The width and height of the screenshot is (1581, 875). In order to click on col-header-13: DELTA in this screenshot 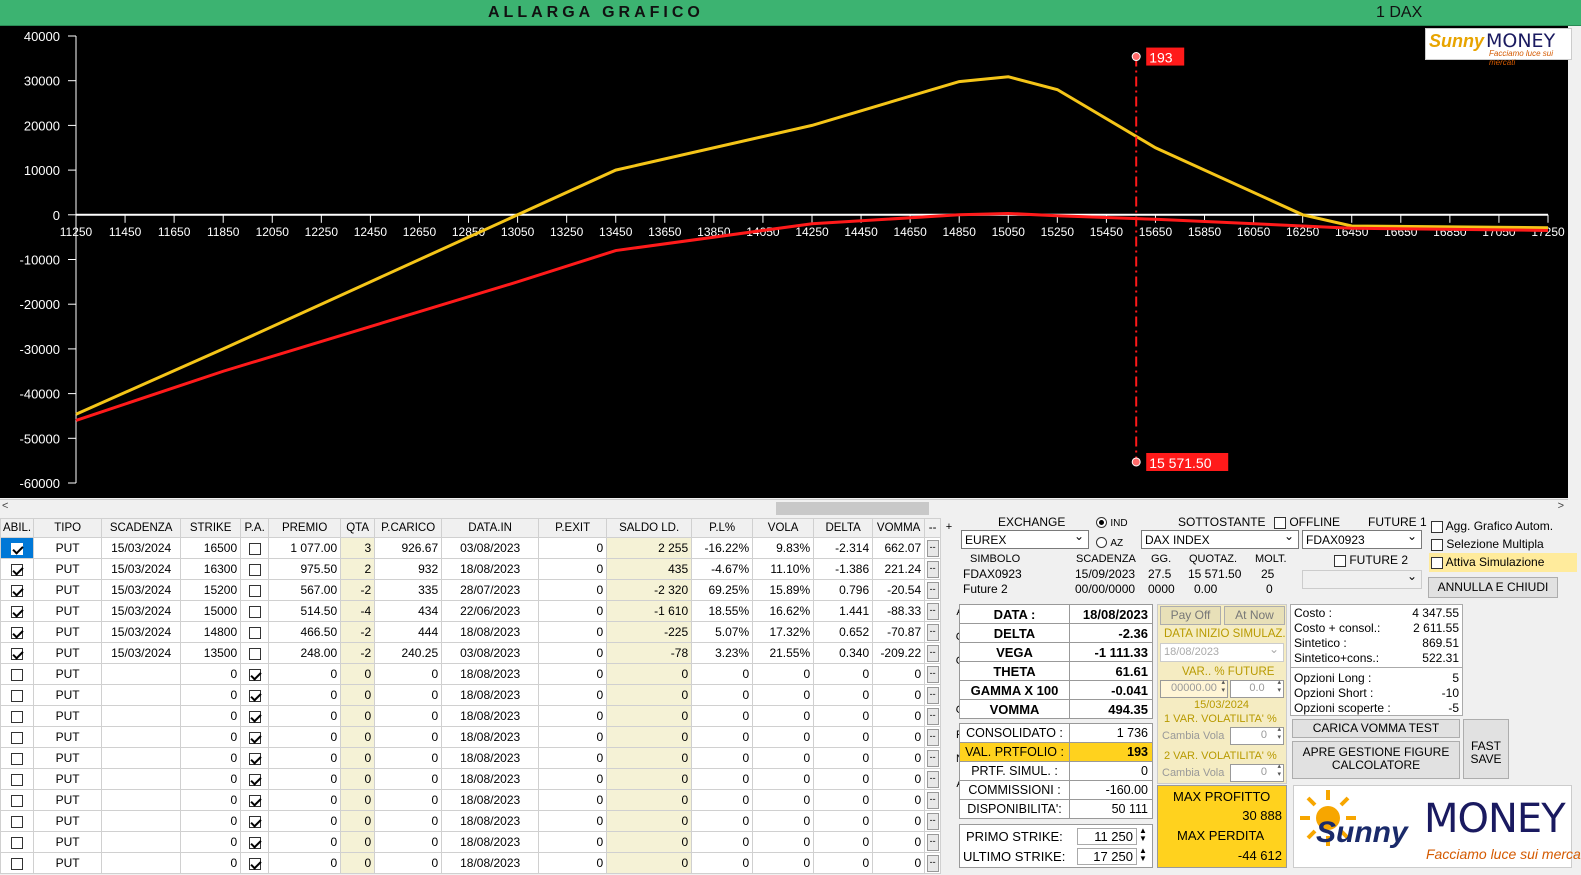, I will do `click(843, 528)`.